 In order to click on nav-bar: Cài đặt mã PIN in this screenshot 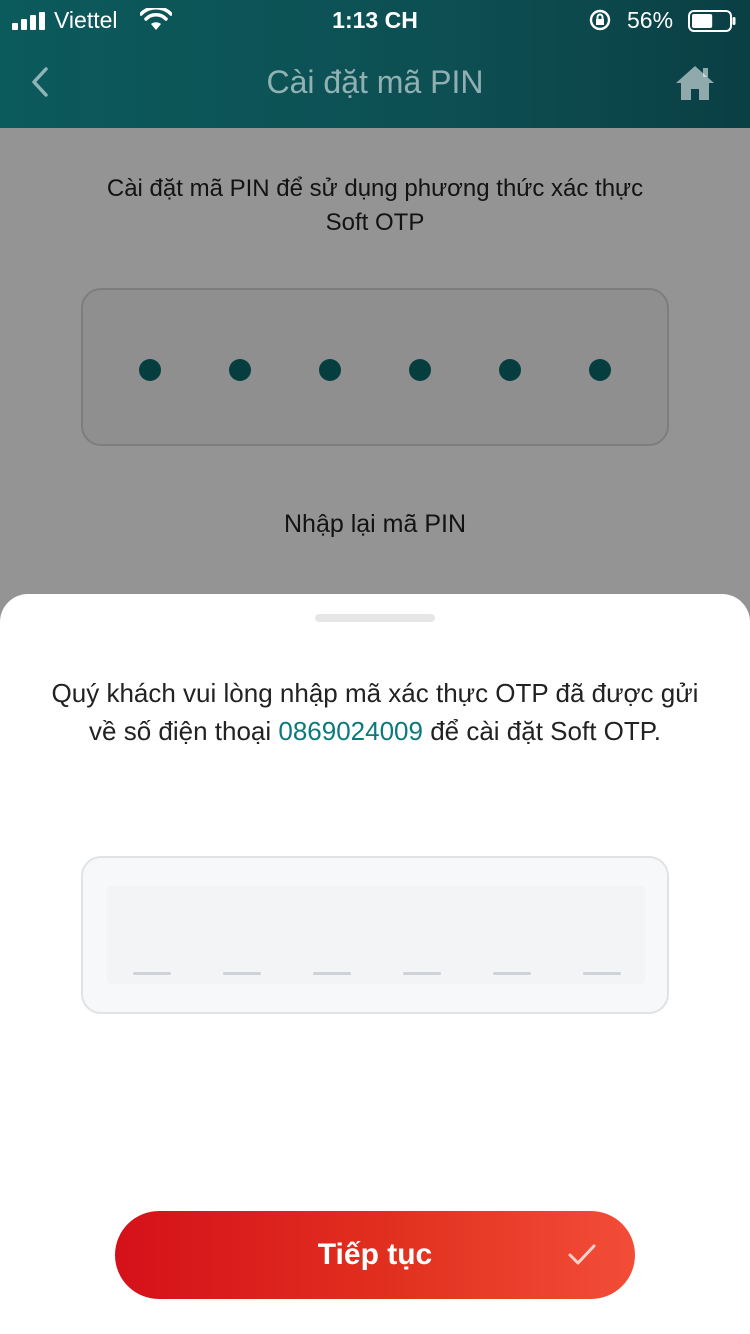, I will do `click(375, 84)`.